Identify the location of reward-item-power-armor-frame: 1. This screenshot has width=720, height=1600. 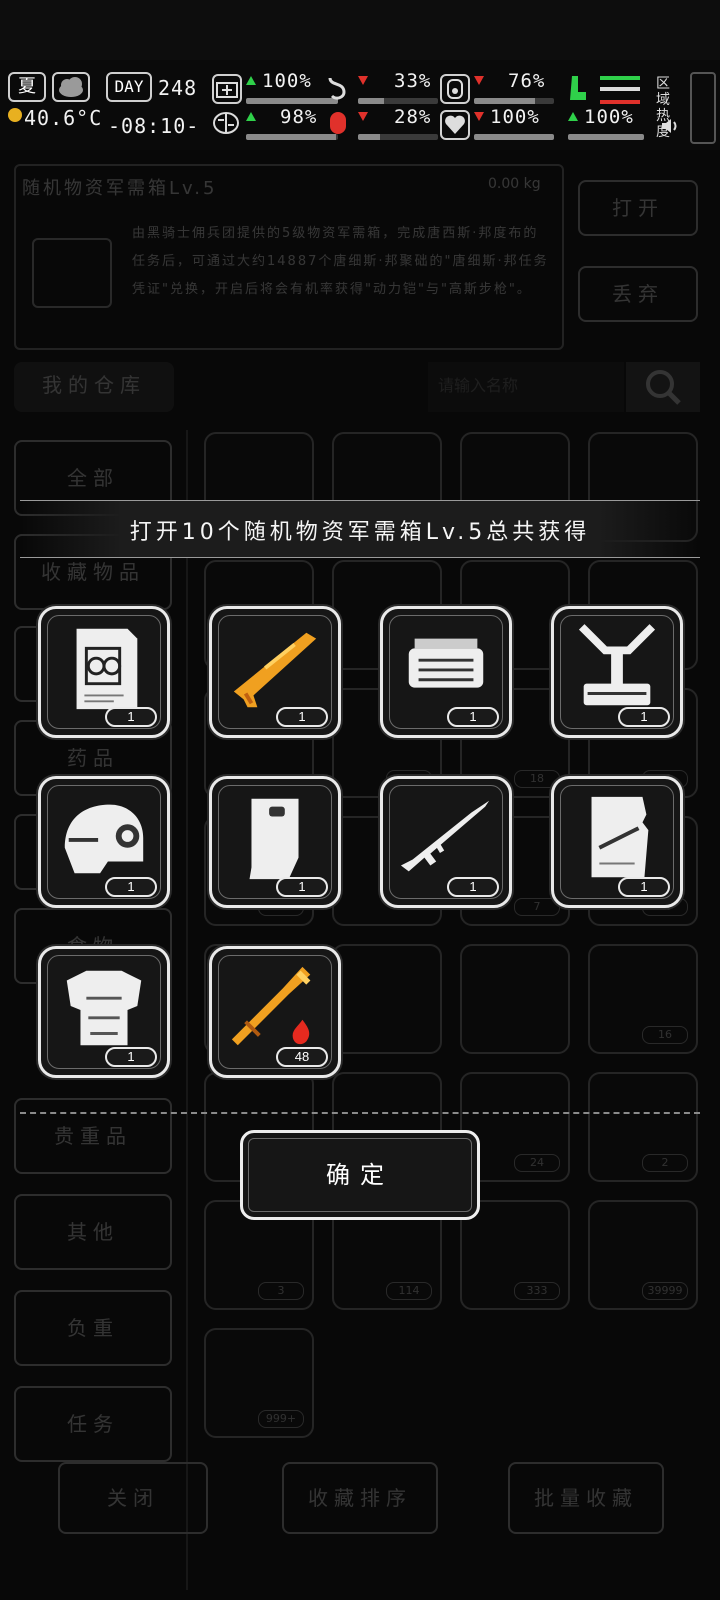
(617, 672).